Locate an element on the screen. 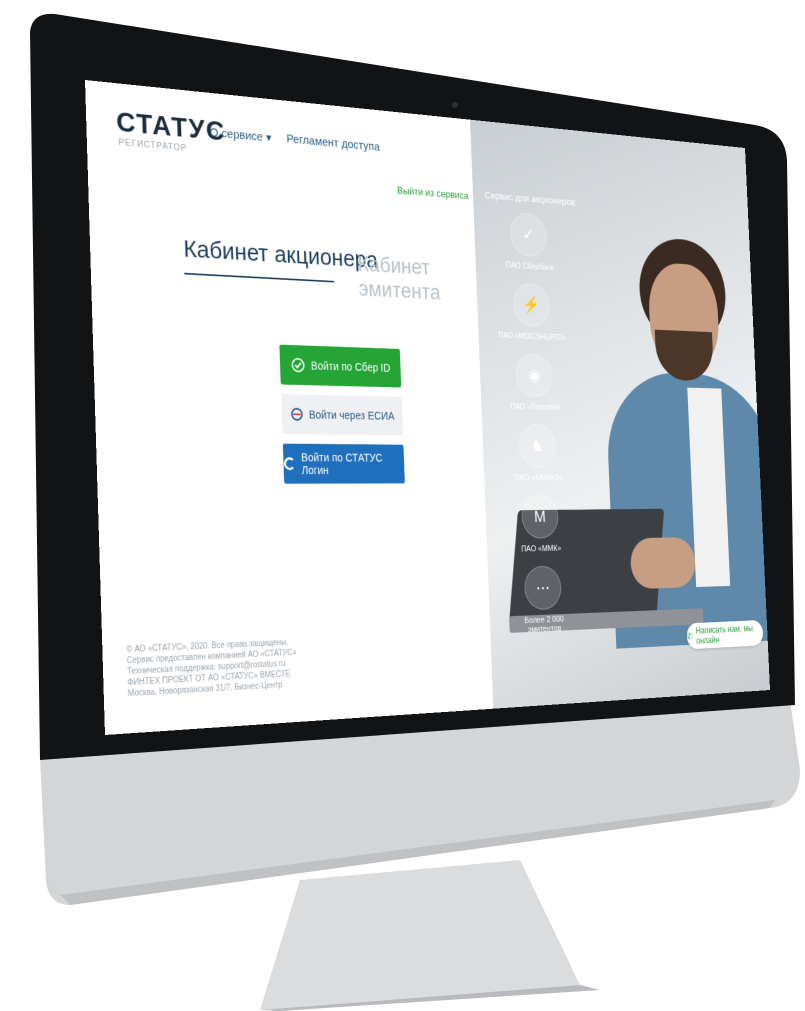 This screenshot has height=1011, width=805. active-tab-indicator is located at coordinates (259, 278).